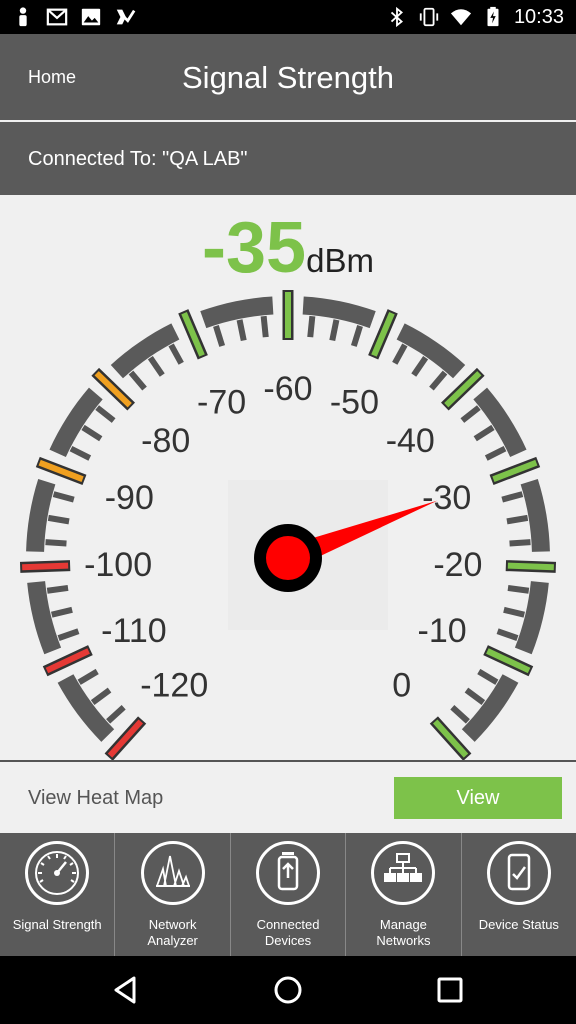 Image resolution: width=576 pixels, height=1024 pixels. I want to click on page-title: Signal Strength, so click(288, 77).